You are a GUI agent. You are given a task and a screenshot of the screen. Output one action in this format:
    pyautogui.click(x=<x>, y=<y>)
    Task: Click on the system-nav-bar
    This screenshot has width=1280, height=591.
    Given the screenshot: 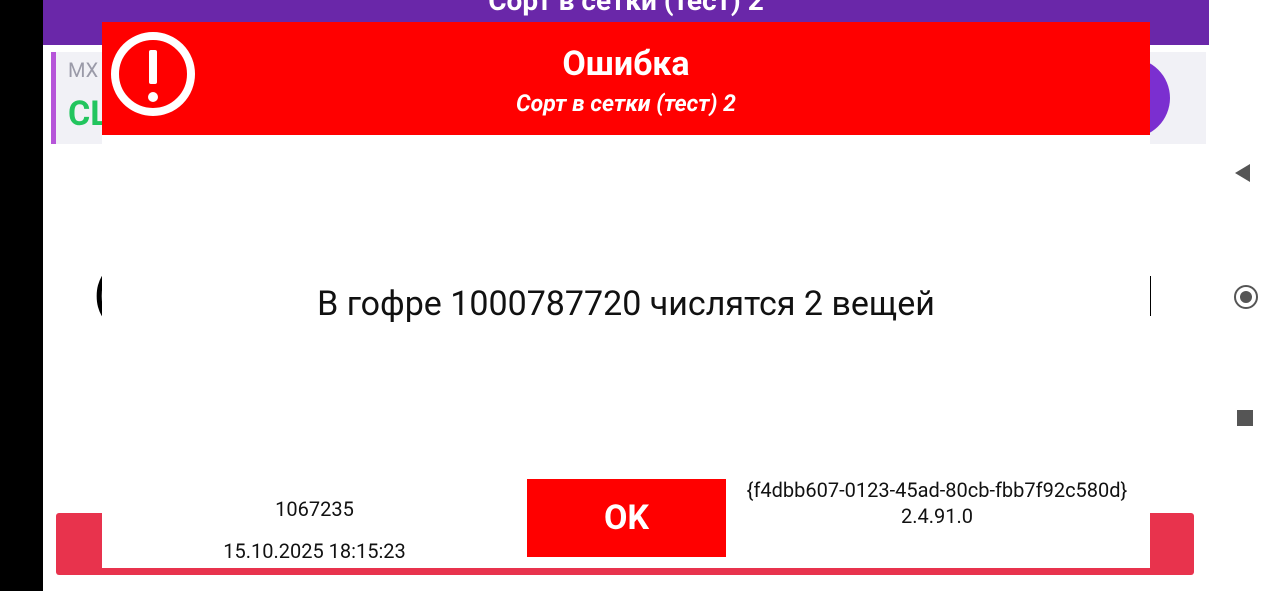 What is the action you would take?
    pyautogui.click(x=1244, y=295)
    